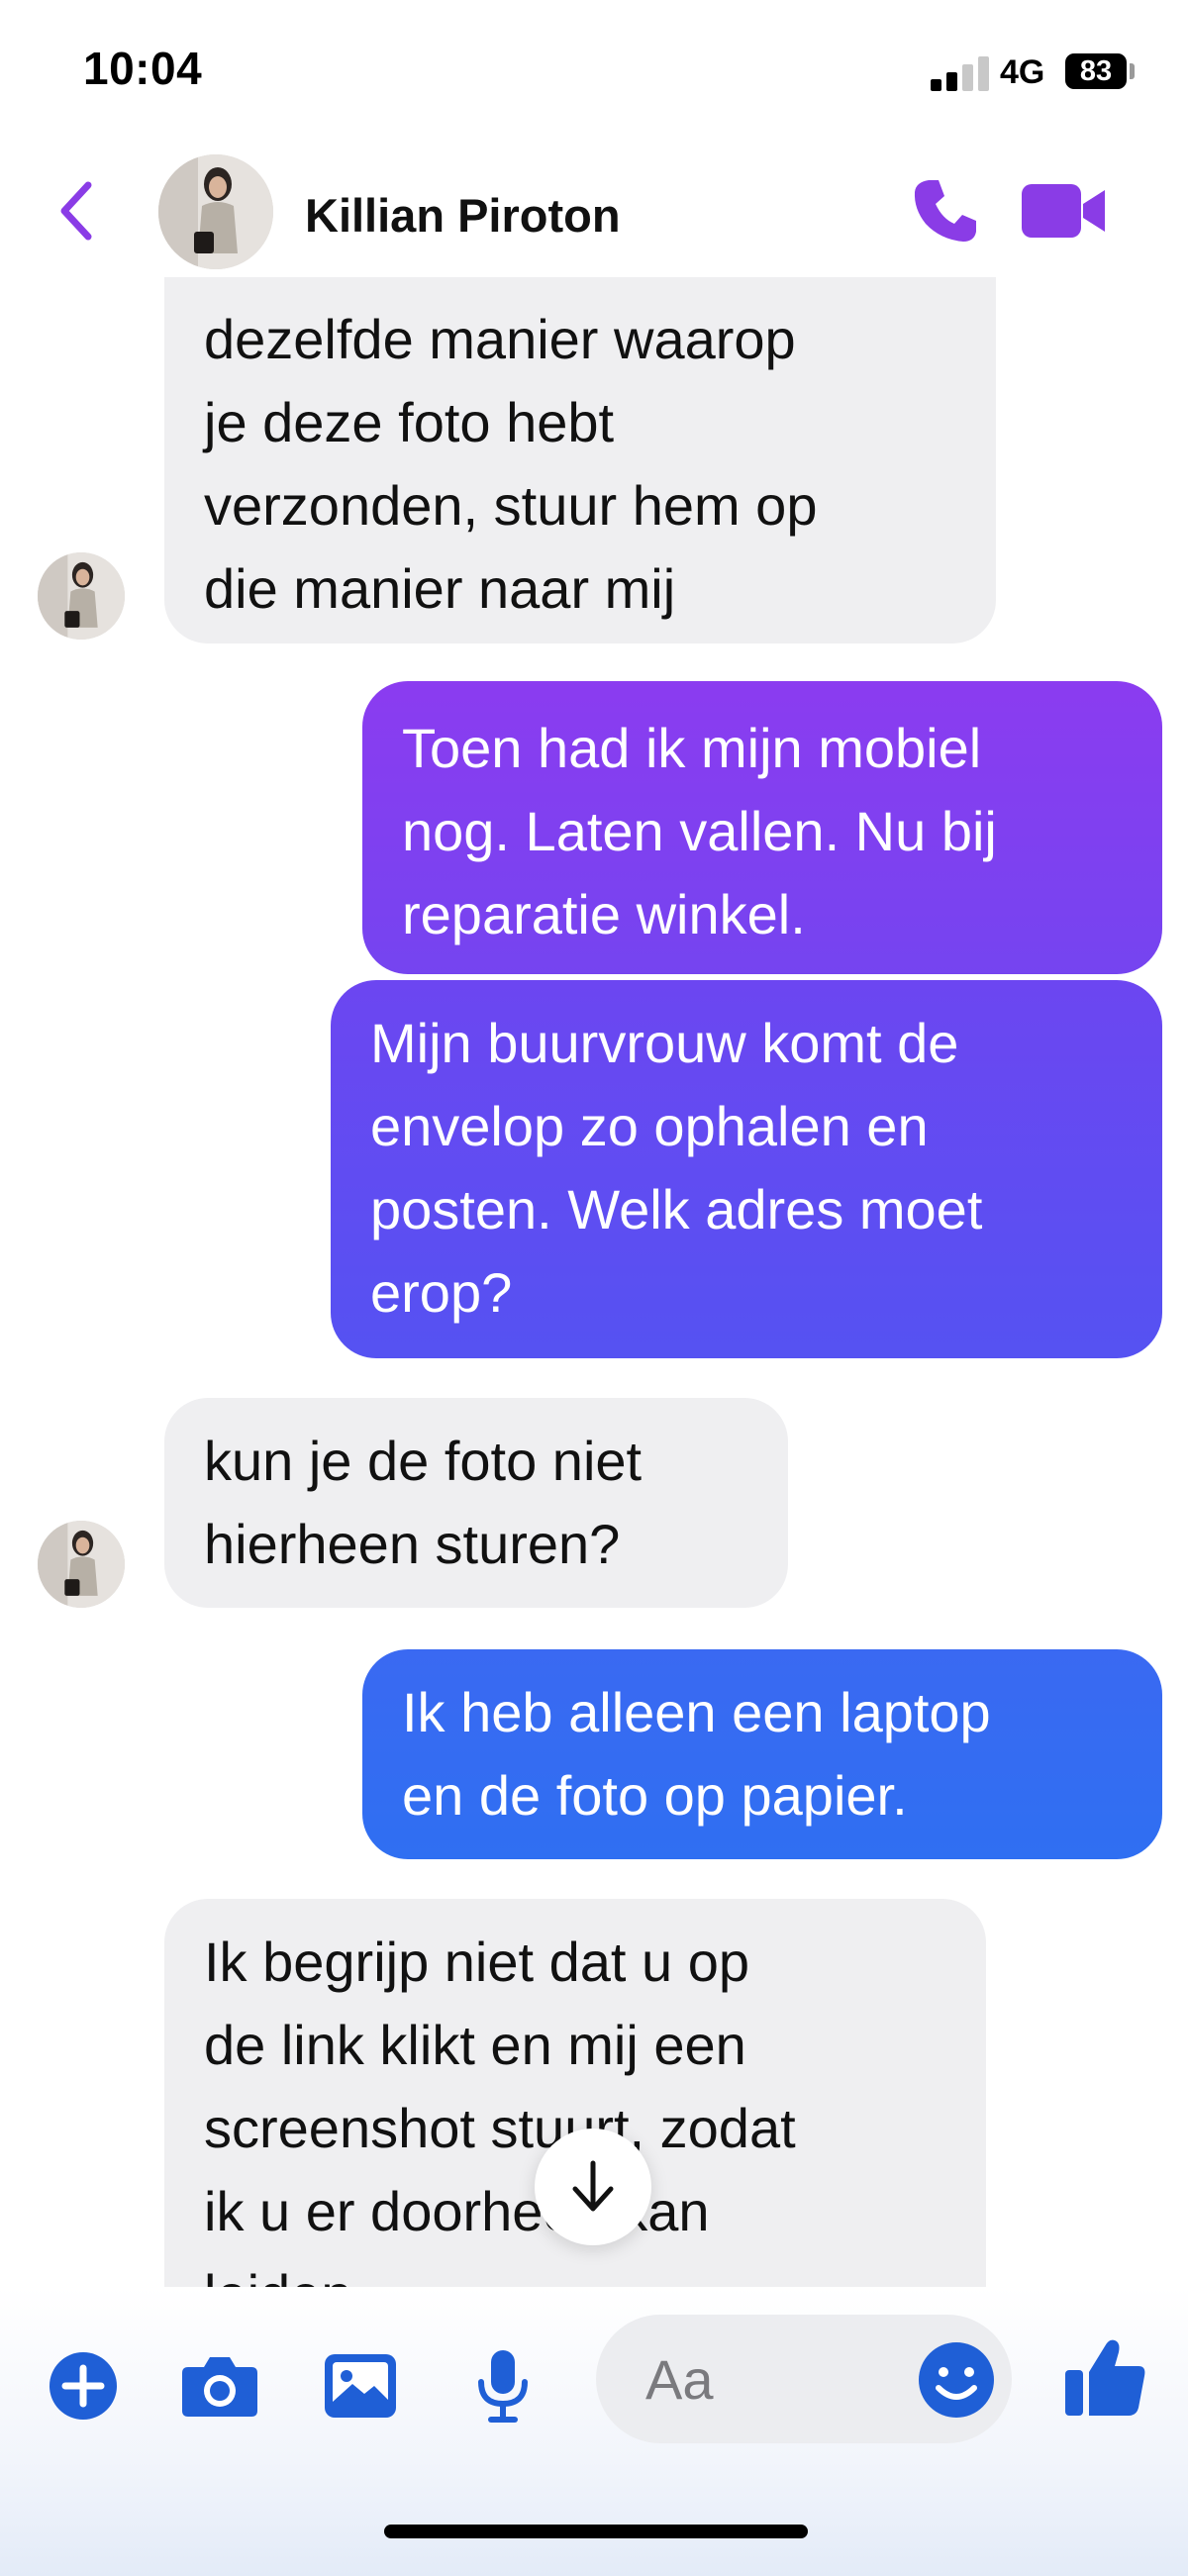 The width and height of the screenshot is (1188, 2576). I want to click on video-camera-icon, so click(1063, 211).